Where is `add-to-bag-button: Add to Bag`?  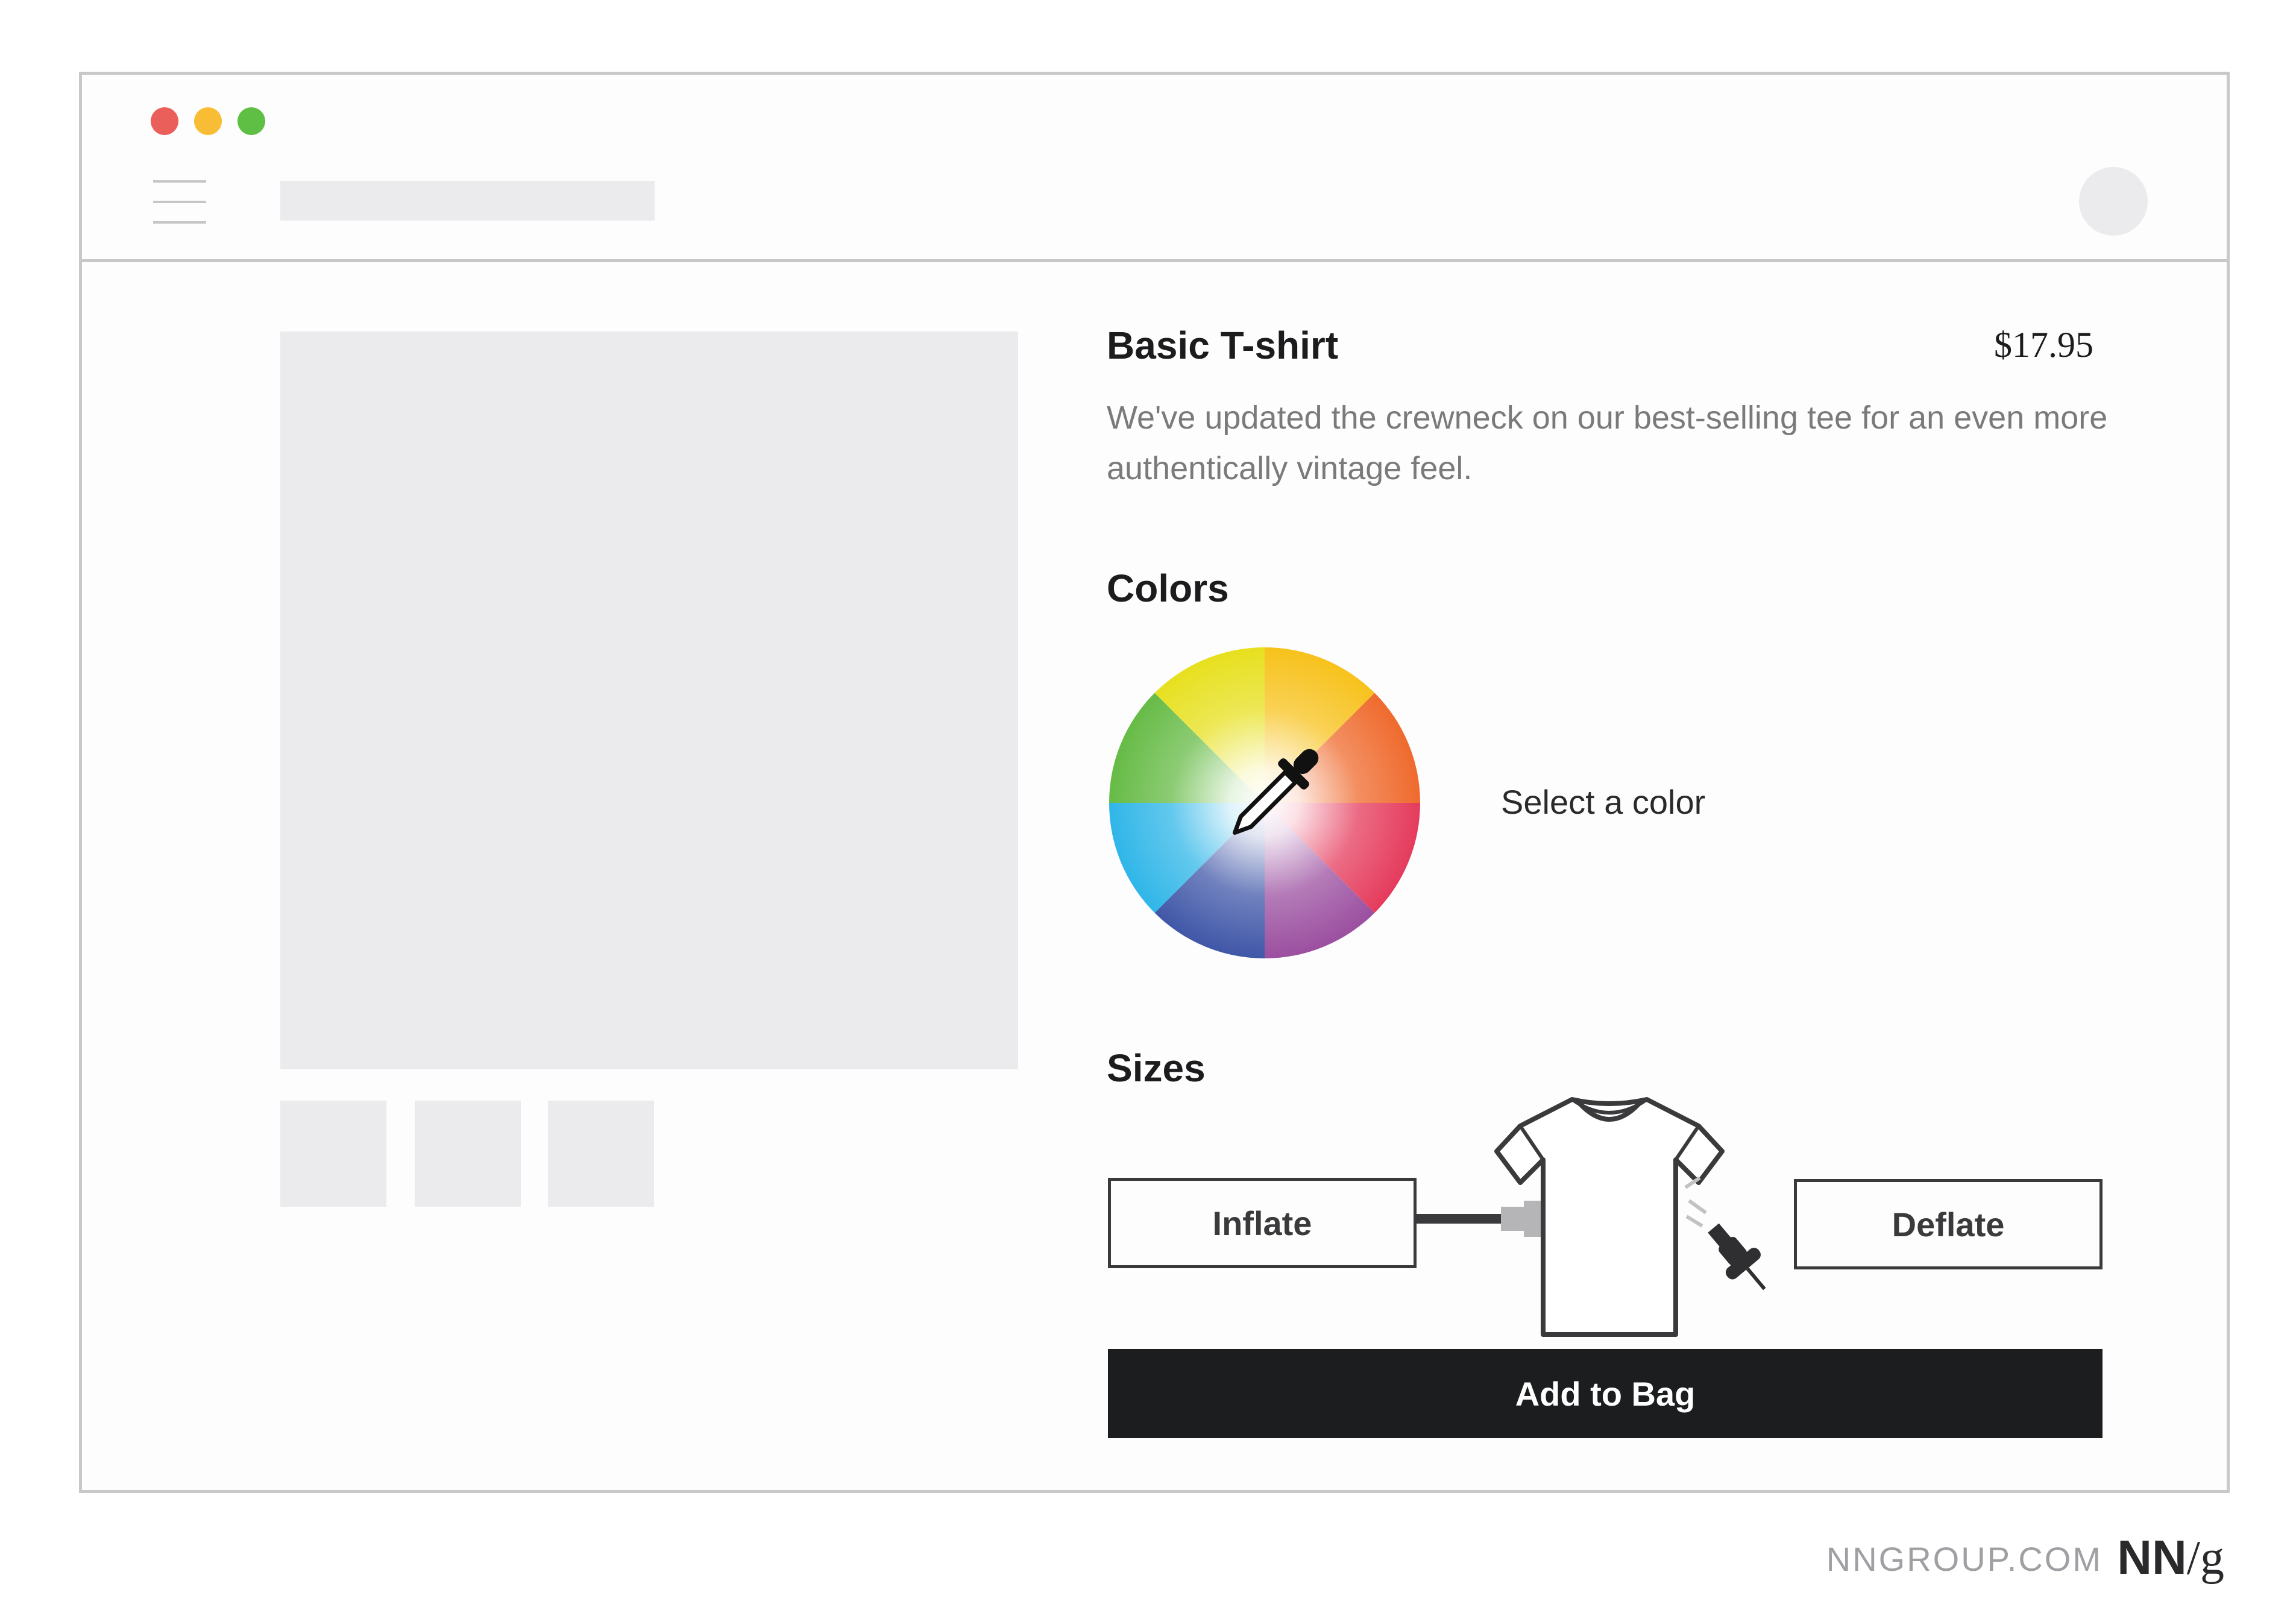
add-to-bag-button: Add to Bag is located at coordinates (1606, 1394).